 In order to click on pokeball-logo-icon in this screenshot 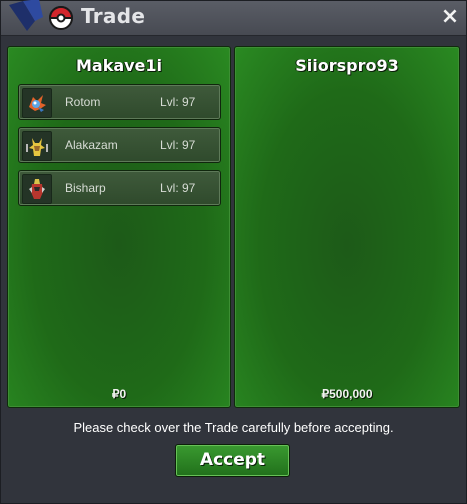, I will do `click(41, 15)`.